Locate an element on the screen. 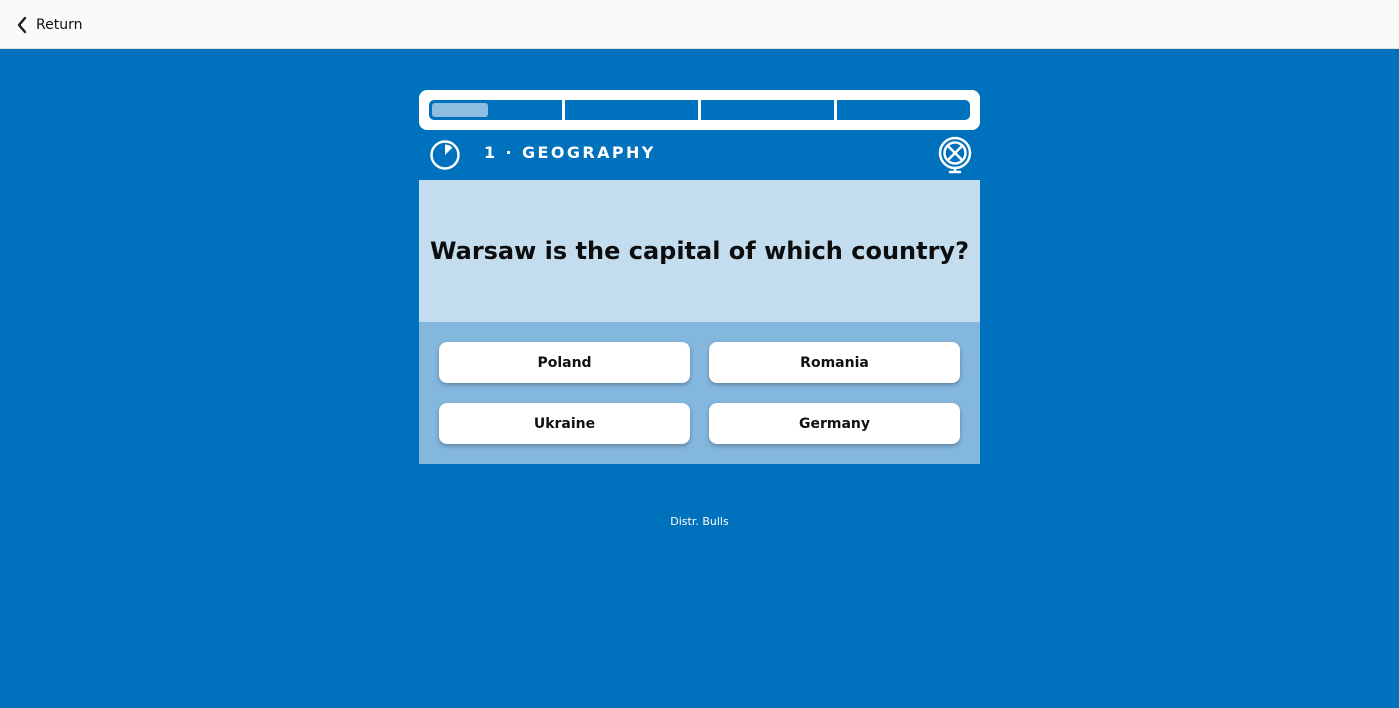 The image size is (1399, 708). answer-button-1: Poland is located at coordinates (564, 362).